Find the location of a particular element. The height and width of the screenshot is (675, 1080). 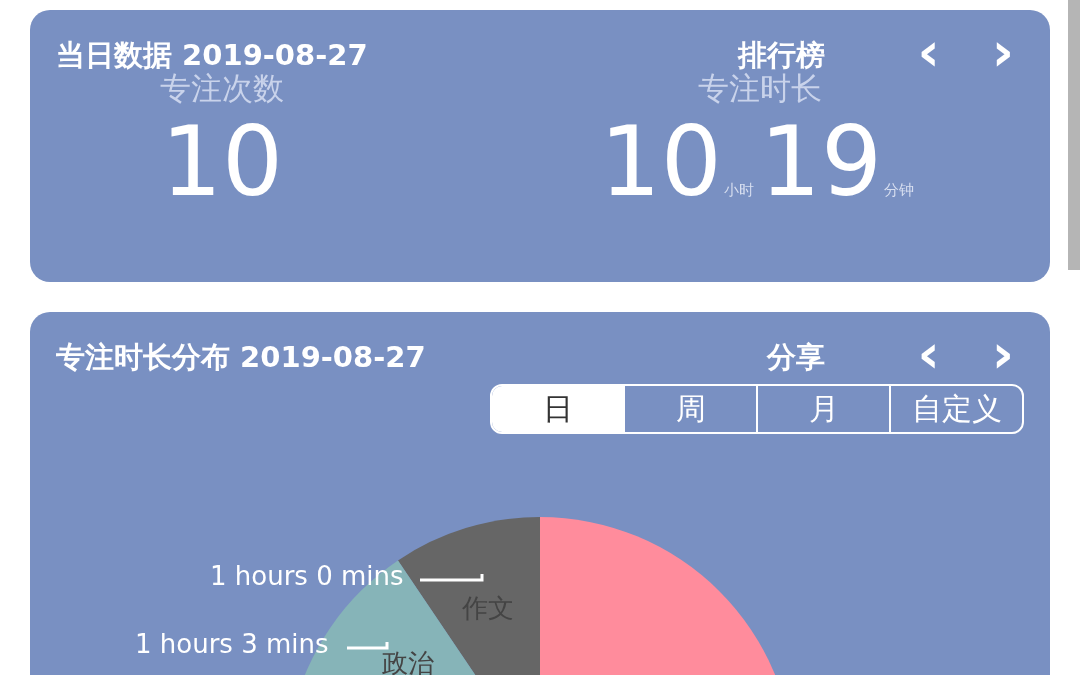

period-tab: 月 is located at coordinates (822, 409).